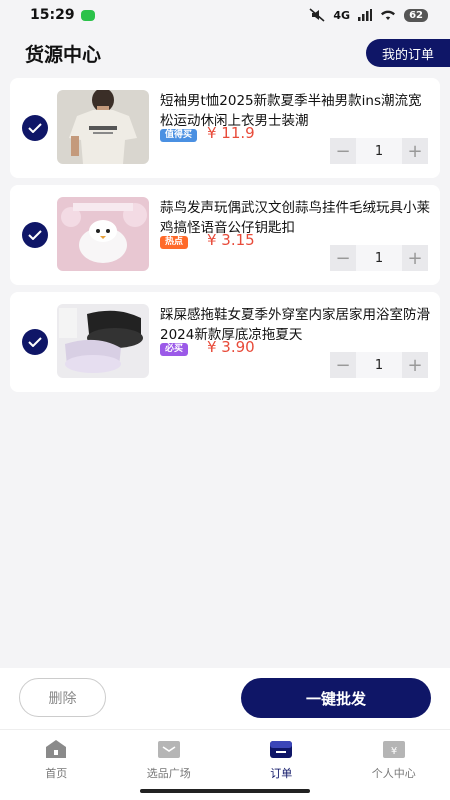 The image size is (450, 800). I want to click on action-bar: 删除 一键批发, so click(225, 699).